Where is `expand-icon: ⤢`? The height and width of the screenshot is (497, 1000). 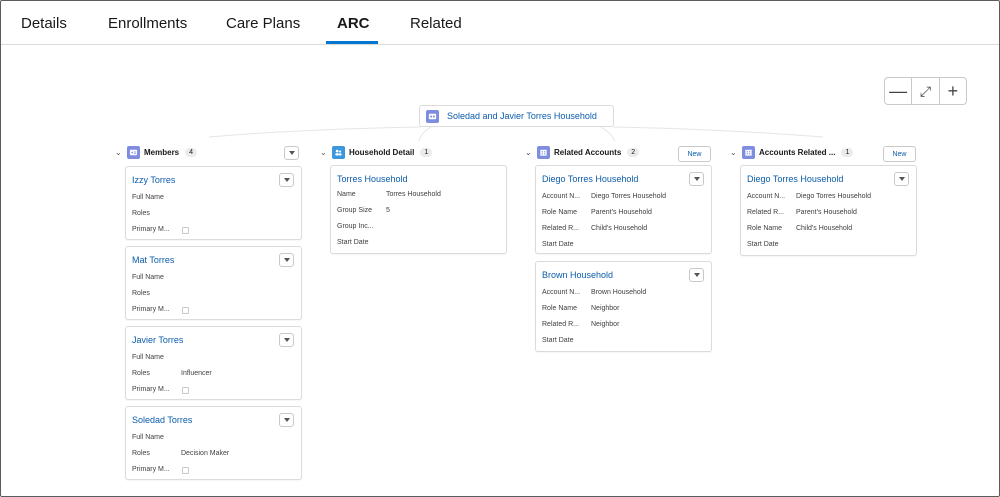
expand-icon: ⤢ is located at coordinates (925, 90).